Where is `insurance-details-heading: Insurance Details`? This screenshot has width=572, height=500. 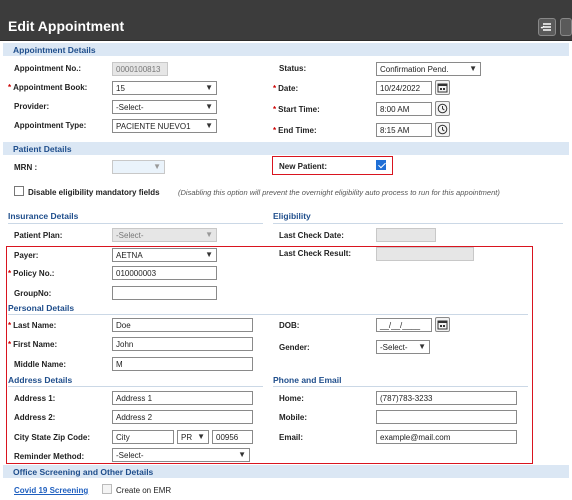 insurance-details-heading: Insurance Details is located at coordinates (43, 216).